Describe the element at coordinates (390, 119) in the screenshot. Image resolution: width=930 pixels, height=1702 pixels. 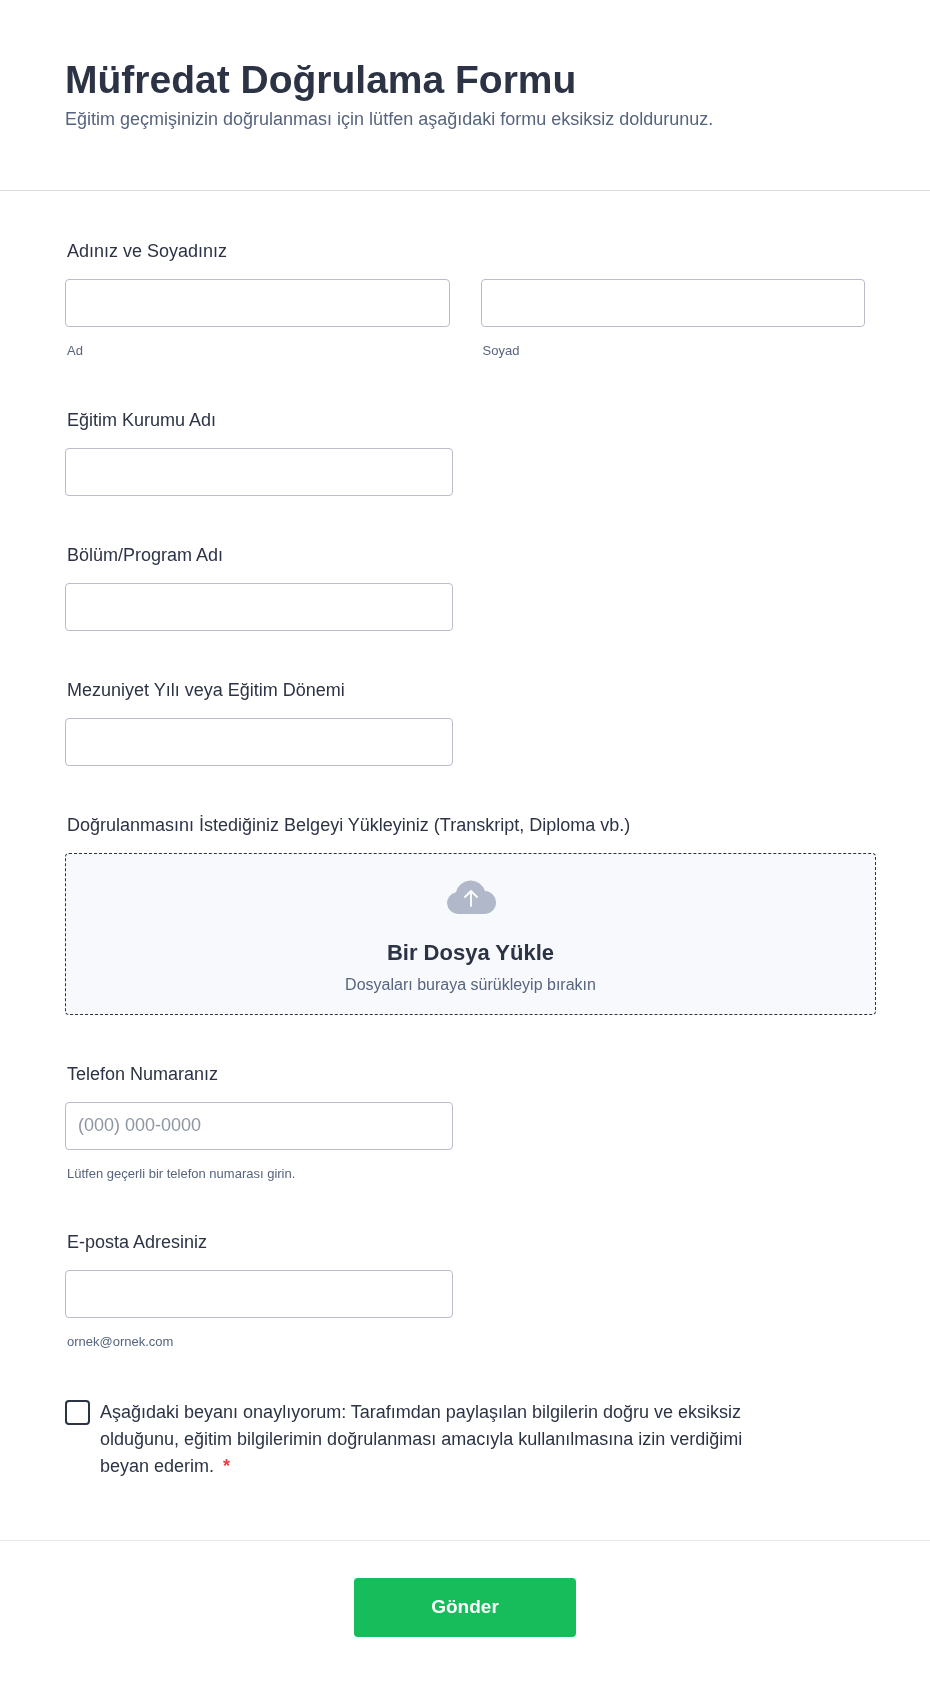
I see `form-description: Eğitim geçmişinizin doğrulanması için lütfen aşağıdaki formu eksiksiz doldurunuz.` at that location.